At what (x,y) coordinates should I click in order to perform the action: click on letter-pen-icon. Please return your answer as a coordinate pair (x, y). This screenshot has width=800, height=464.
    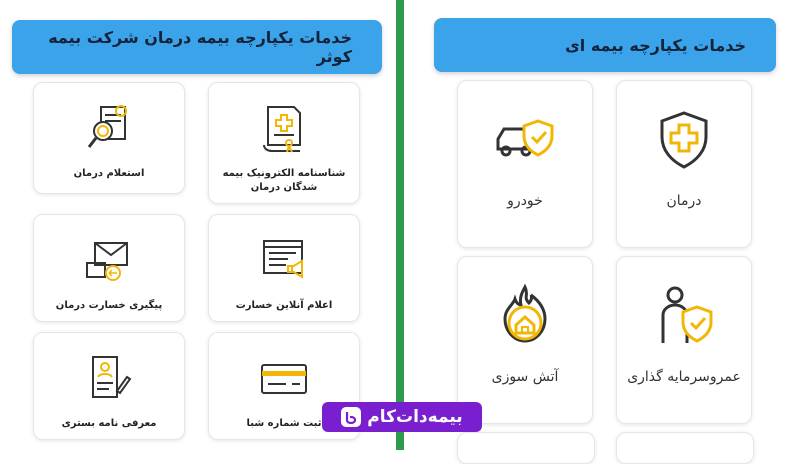
    Looking at the image, I should click on (112, 377).